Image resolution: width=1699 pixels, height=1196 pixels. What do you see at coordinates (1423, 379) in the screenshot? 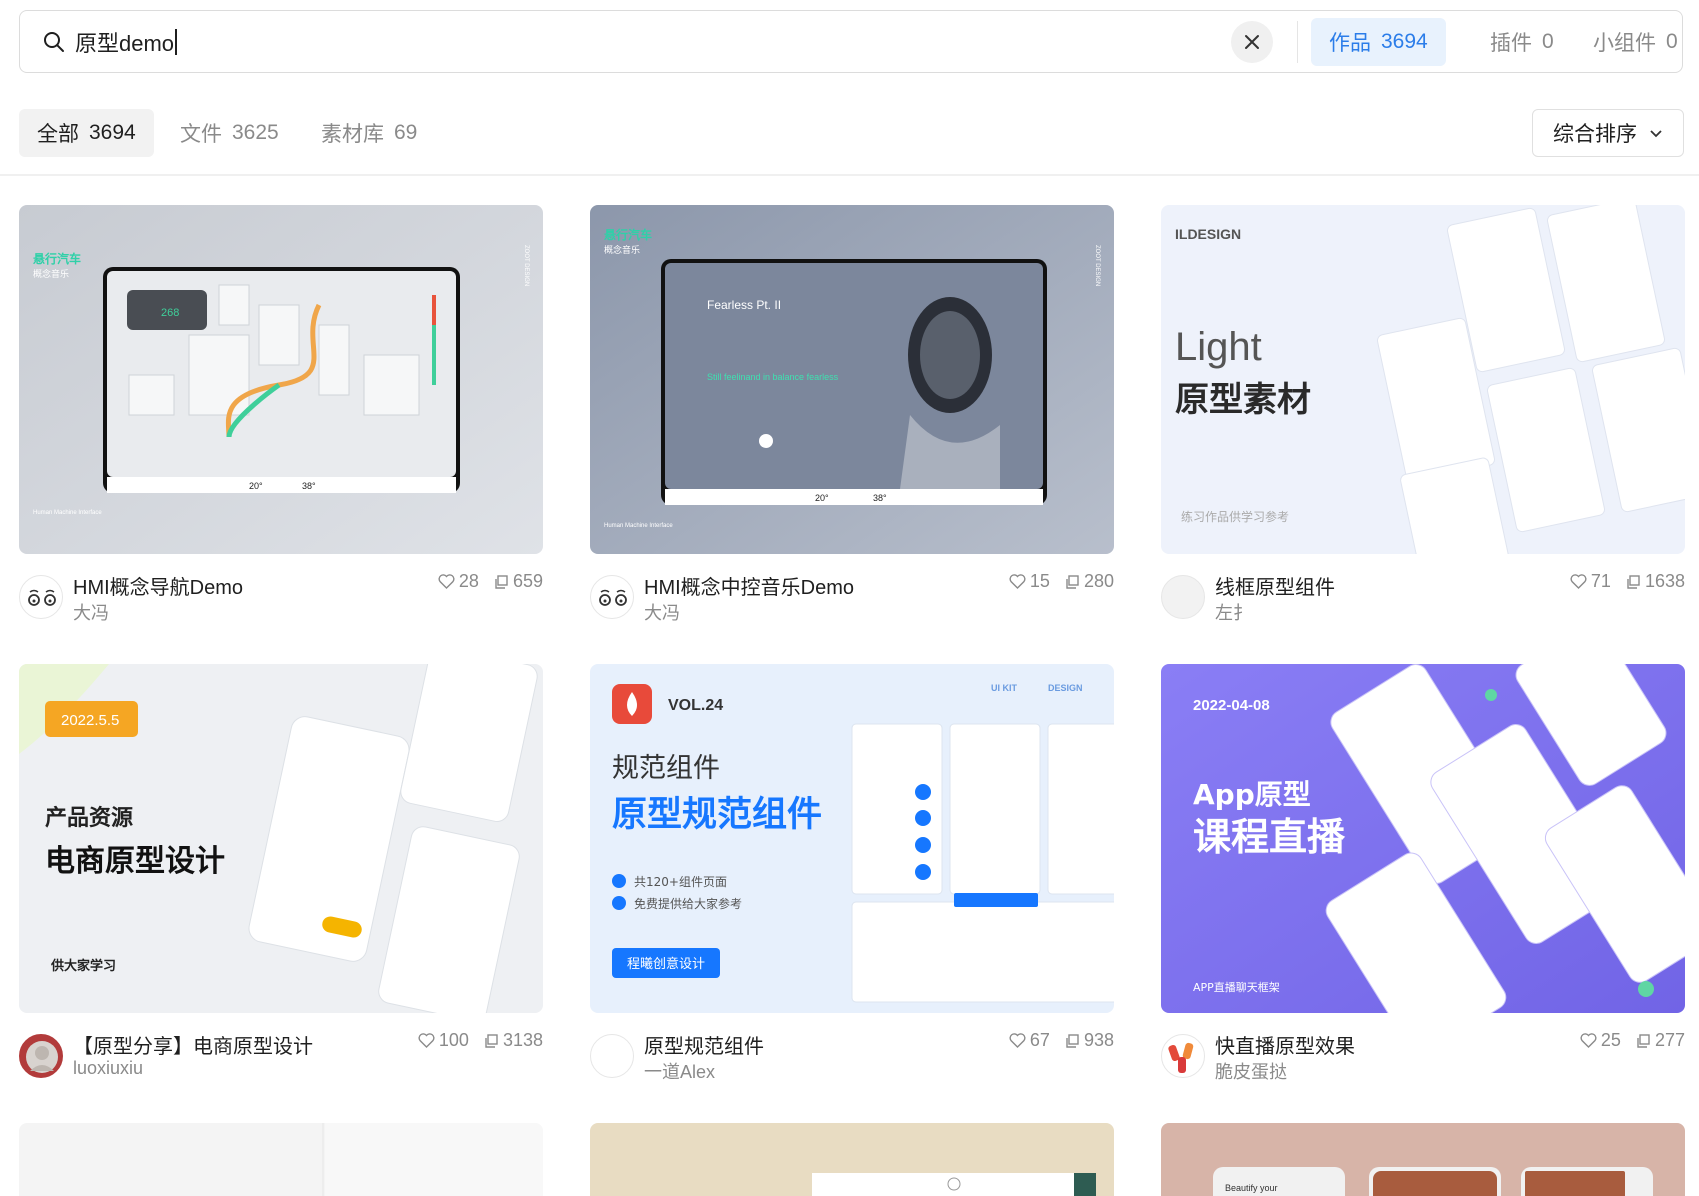
I see `card-thumbnail: ILDESIGN Light 原型素材 练习作品供学习参考` at bounding box center [1423, 379].